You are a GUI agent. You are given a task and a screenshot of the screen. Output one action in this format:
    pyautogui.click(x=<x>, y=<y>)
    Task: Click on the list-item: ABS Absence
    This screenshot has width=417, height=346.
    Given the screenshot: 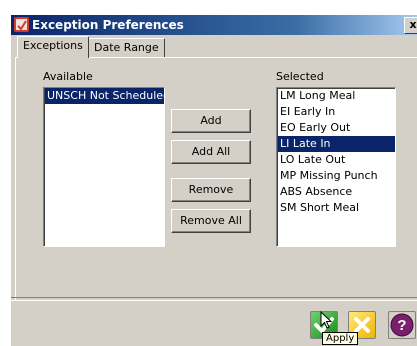 What is the action you would take?
    pyautogui.click(x=336, y=192)
    